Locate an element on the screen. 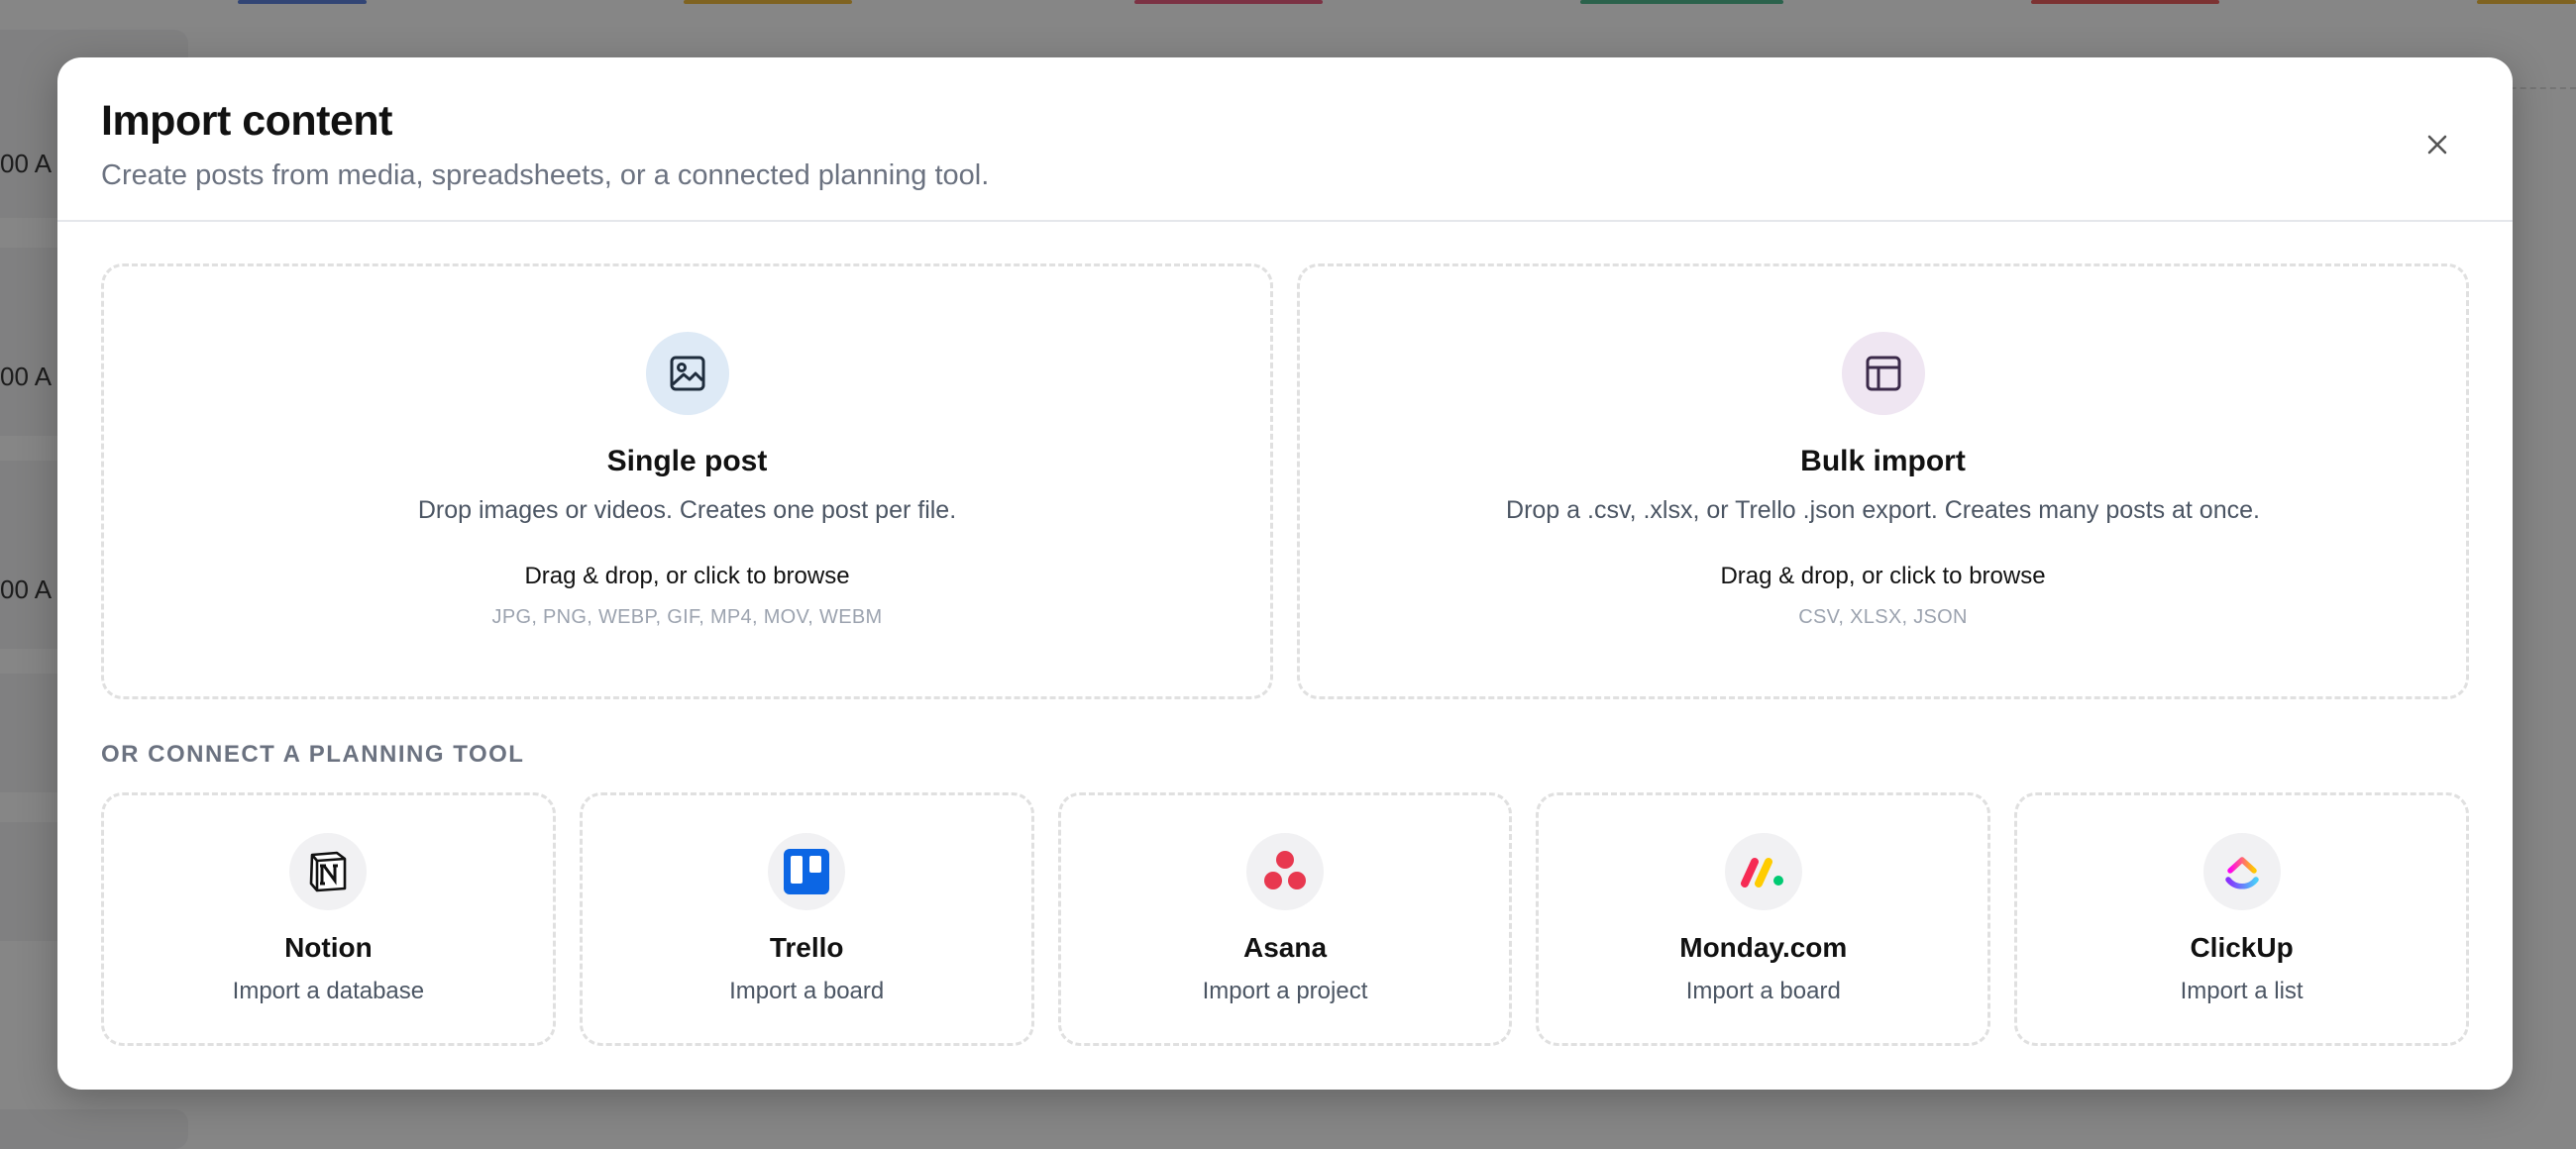 The image size is (2576, 1149). tool-description: Import a database is located at coordinates (328, 991).